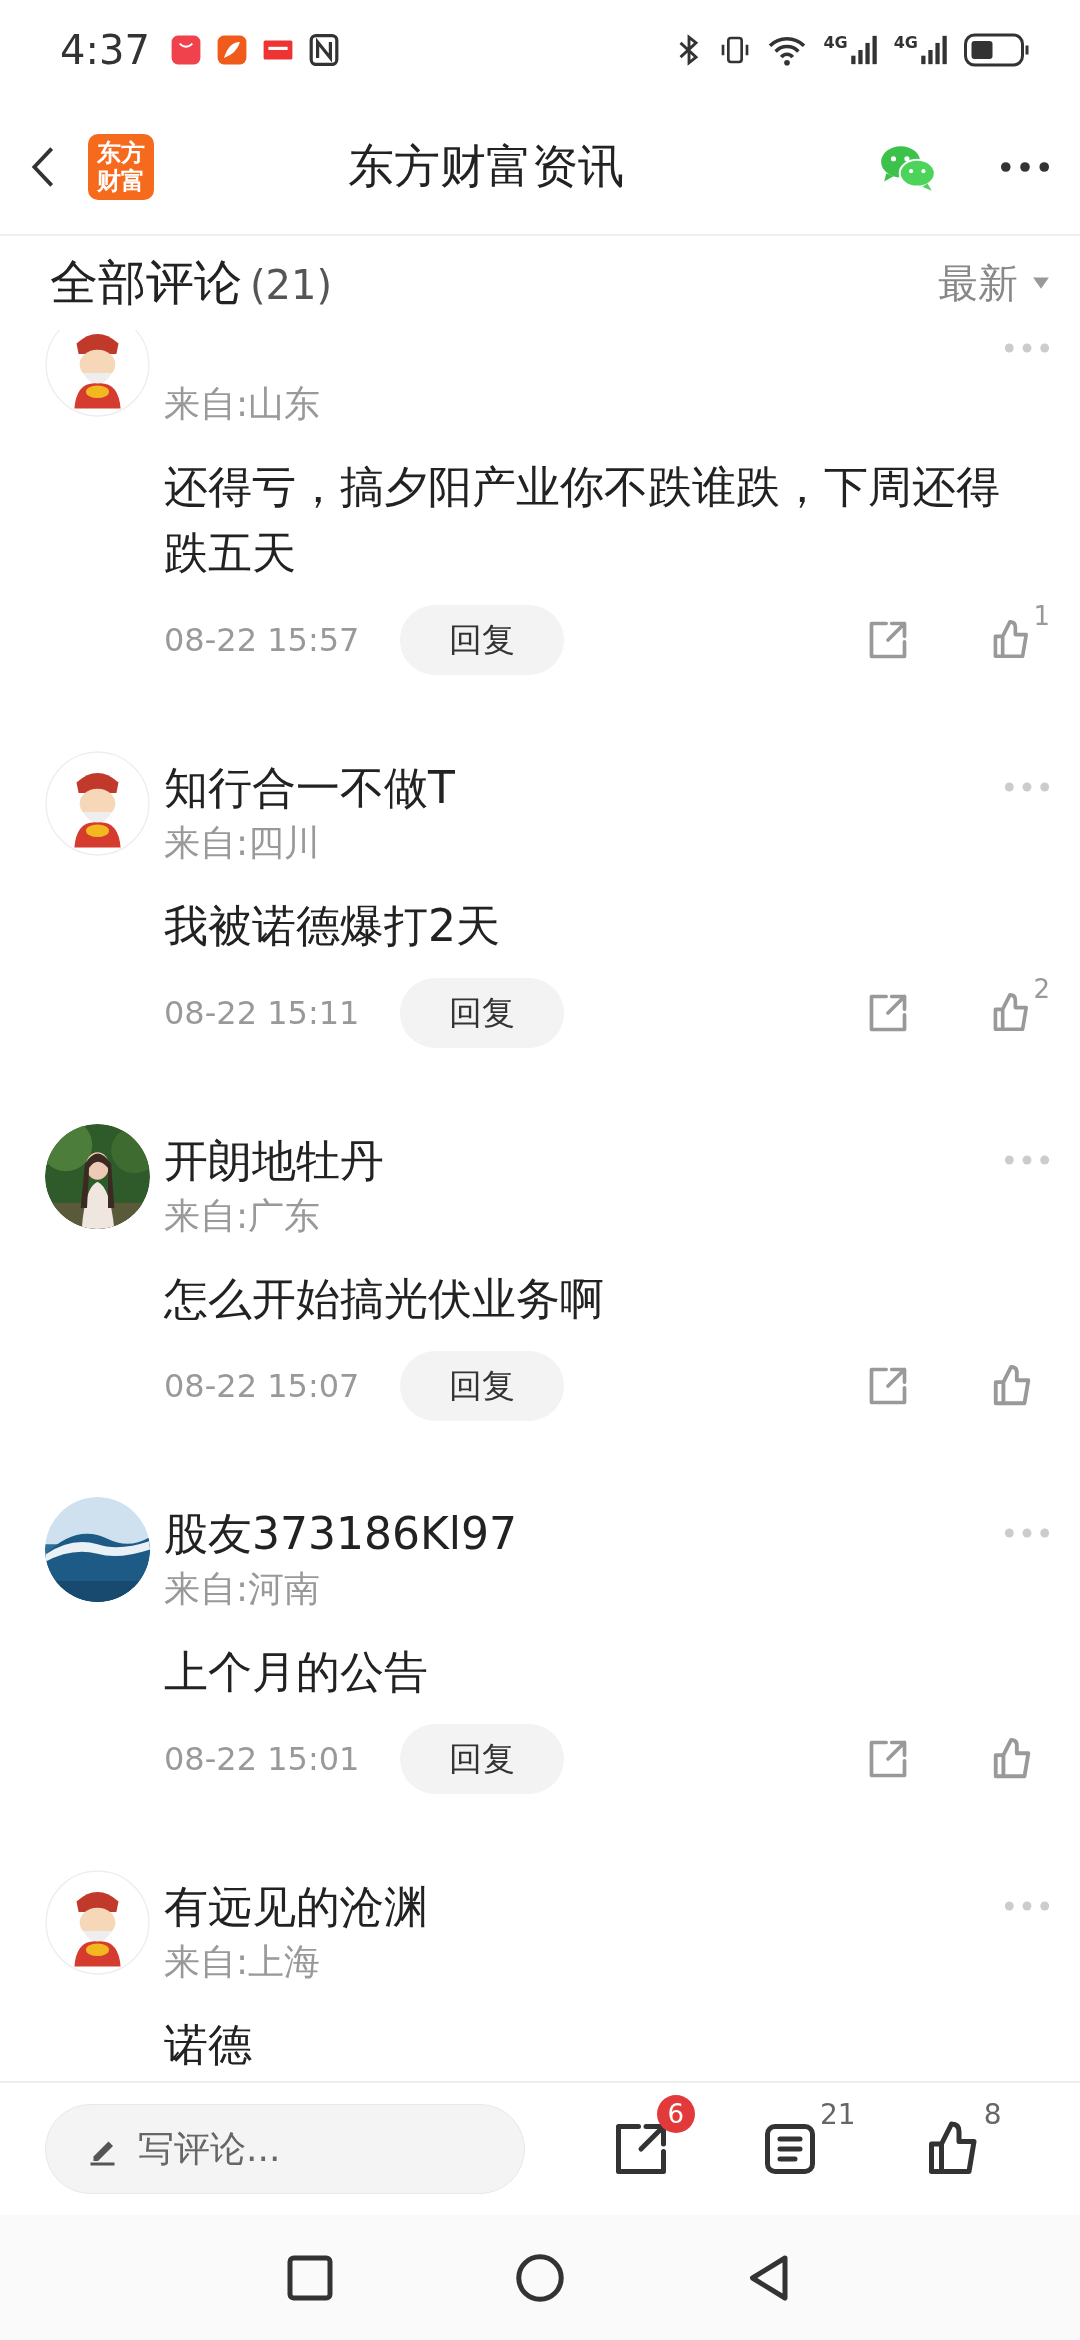  I want to click on user-name: 知行合一不做T, so click(309, 788).